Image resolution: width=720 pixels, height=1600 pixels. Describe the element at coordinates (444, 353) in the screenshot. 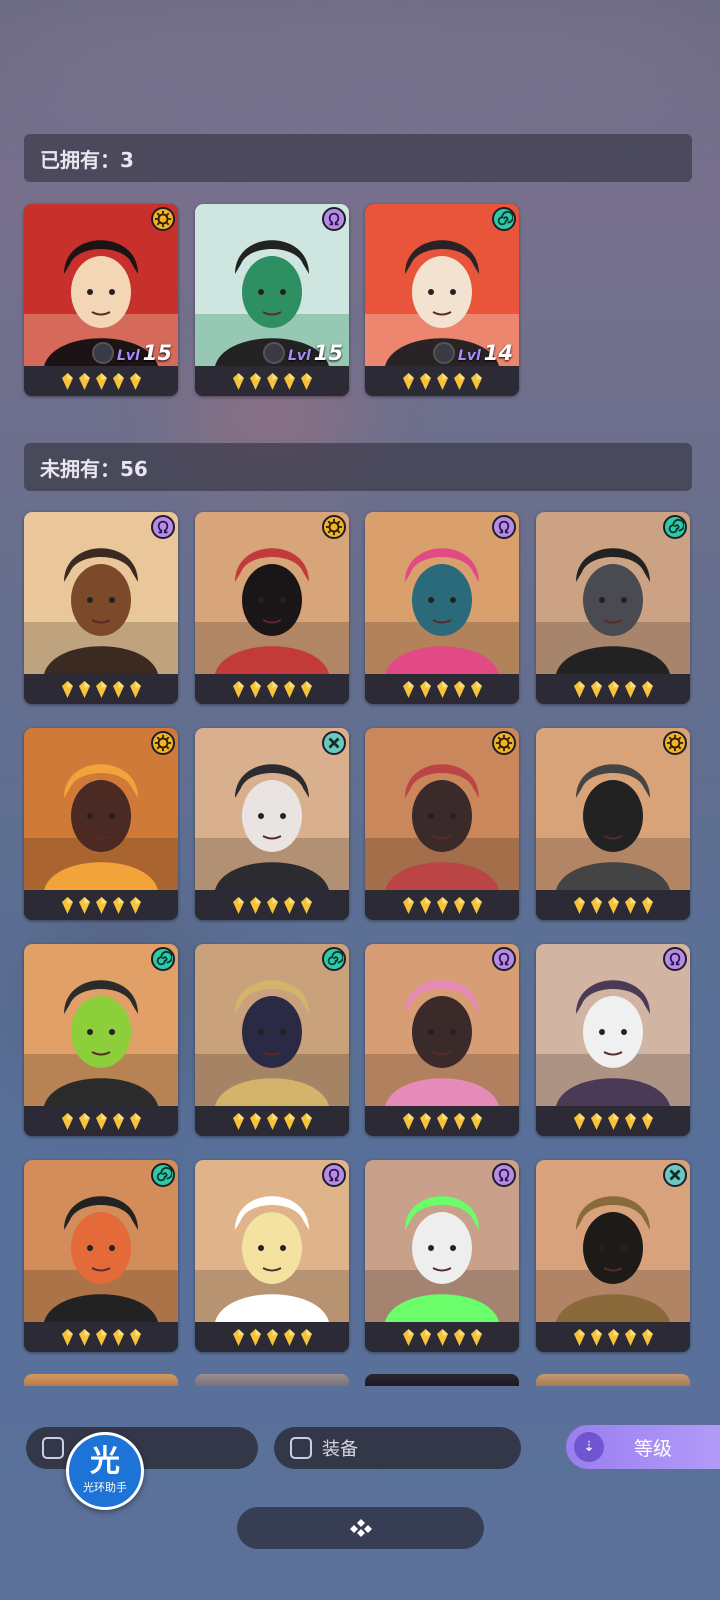

I see `equipment-slot-icon` at that location.